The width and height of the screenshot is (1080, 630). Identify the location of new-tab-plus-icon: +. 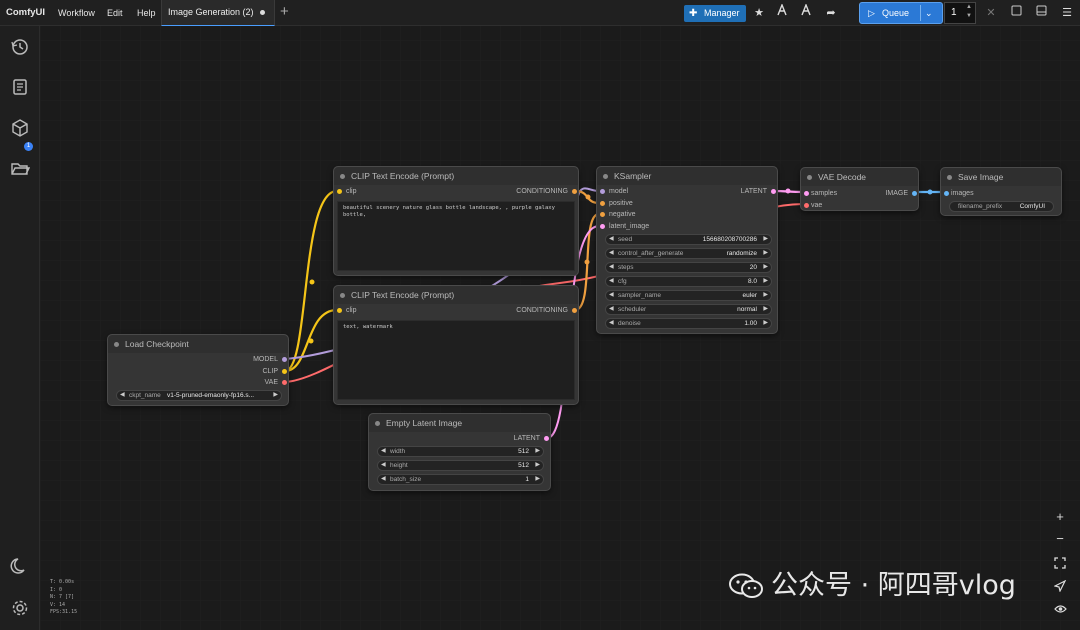
(284, 12).